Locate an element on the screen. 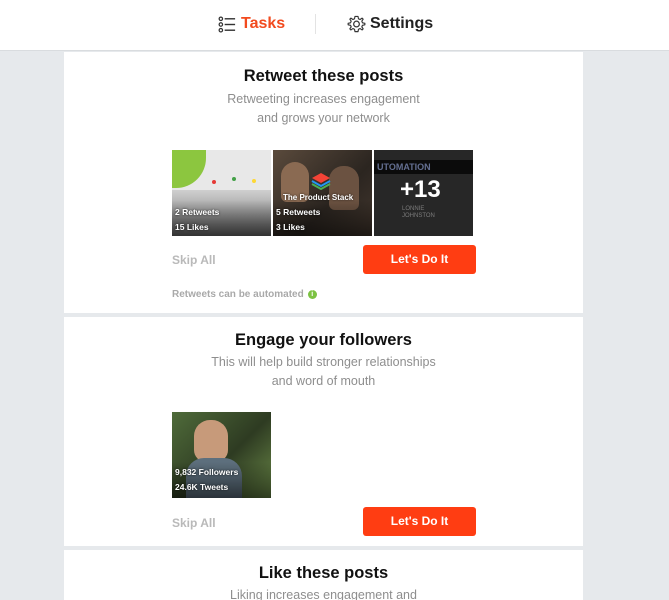 This screenshot has height=600, width=669. automation-note-text: Retweets can be automated is located at coordinates (238, 294).